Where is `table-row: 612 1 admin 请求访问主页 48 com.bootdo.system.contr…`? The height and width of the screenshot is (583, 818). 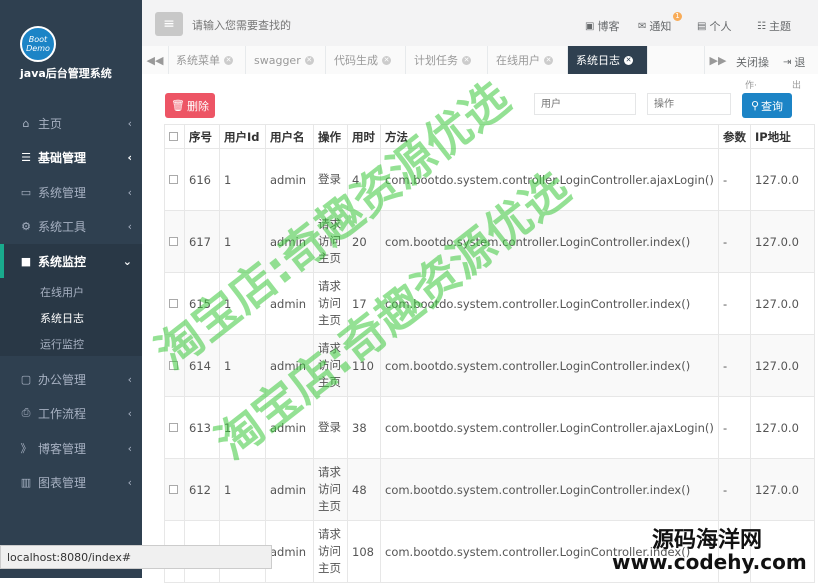 table-row: 612 1 admin 请求访问主页 48 com.bootdo.system.contr… is located at coordinates (489, 489).